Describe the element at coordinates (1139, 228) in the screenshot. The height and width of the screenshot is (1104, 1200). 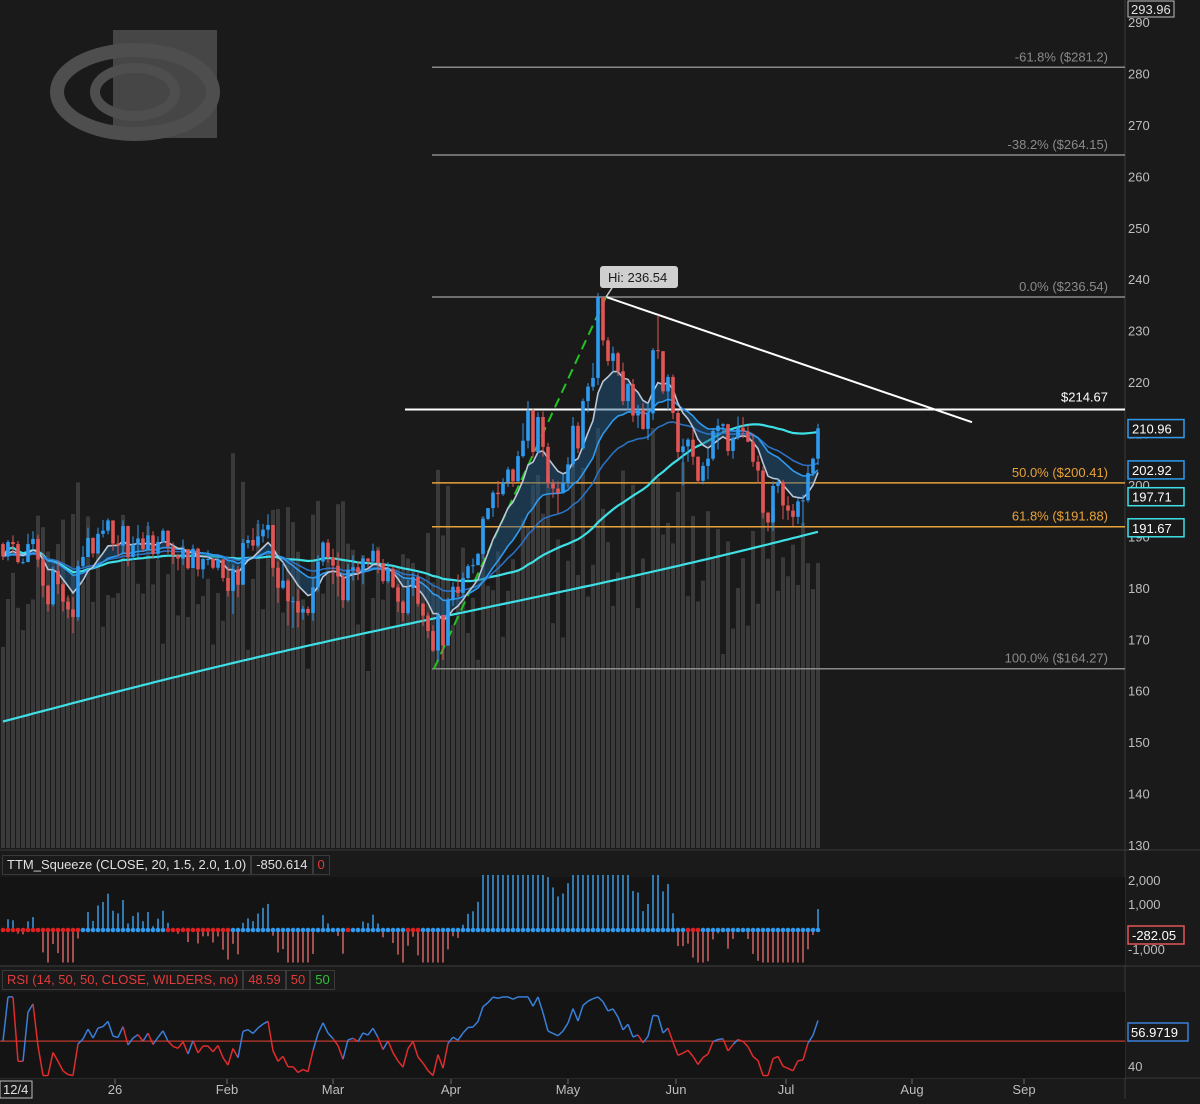
I see `price-tick-label: 250` at that location.